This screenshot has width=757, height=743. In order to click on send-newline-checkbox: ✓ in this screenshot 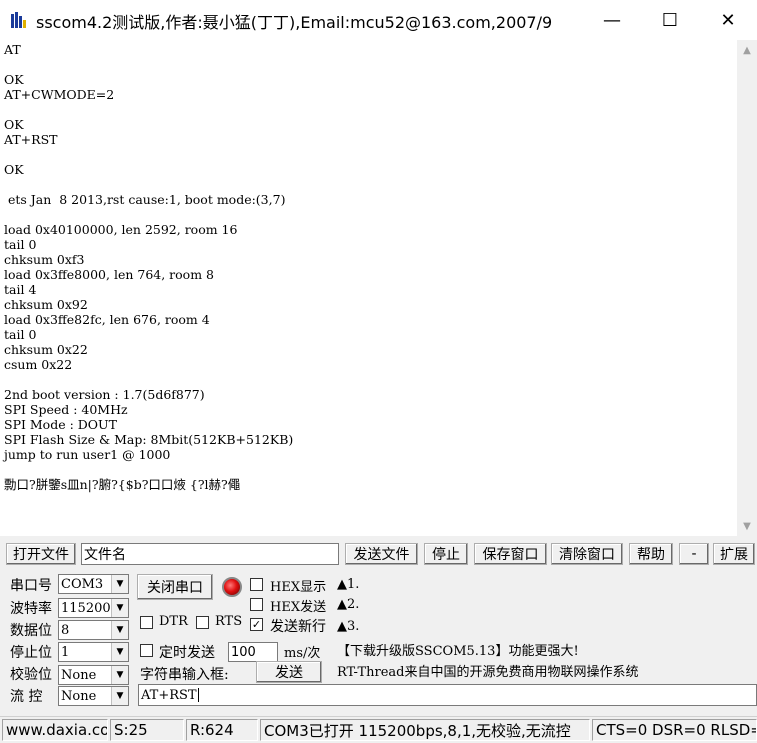, I will do `click(256, 624)`.